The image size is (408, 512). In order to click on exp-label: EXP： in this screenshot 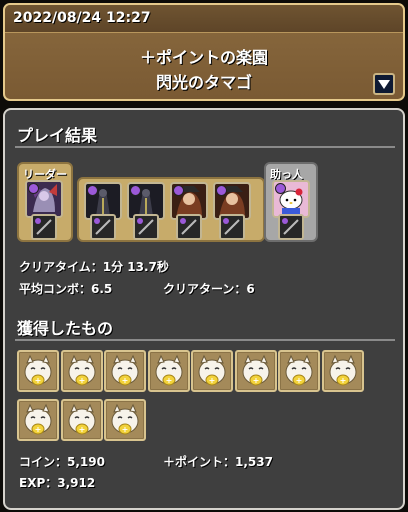, I will do `click(38, 483)`.